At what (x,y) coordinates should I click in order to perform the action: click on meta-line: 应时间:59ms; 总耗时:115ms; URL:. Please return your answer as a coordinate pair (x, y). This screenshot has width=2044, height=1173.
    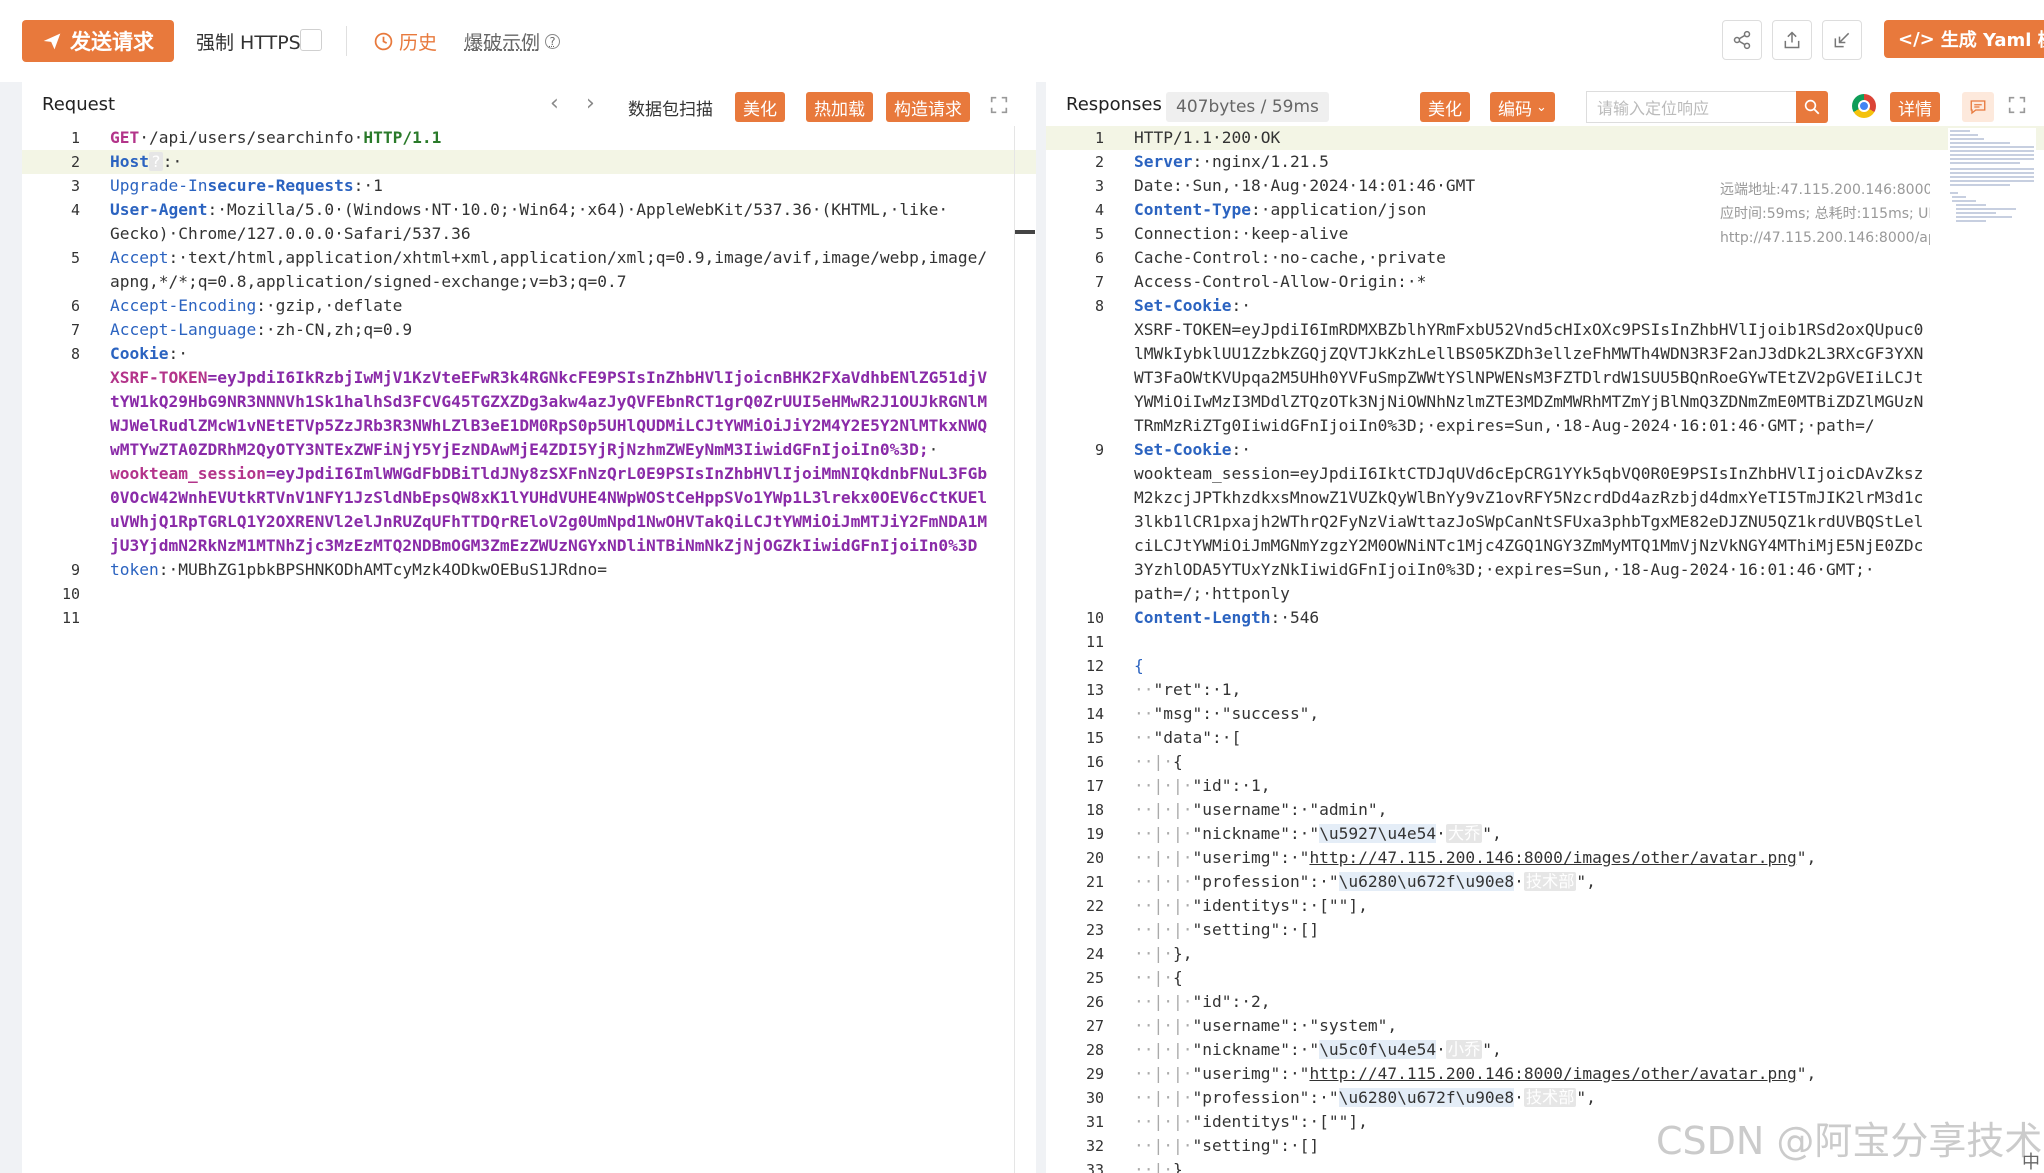
    Looking at the image, I should click on (1825, 214).